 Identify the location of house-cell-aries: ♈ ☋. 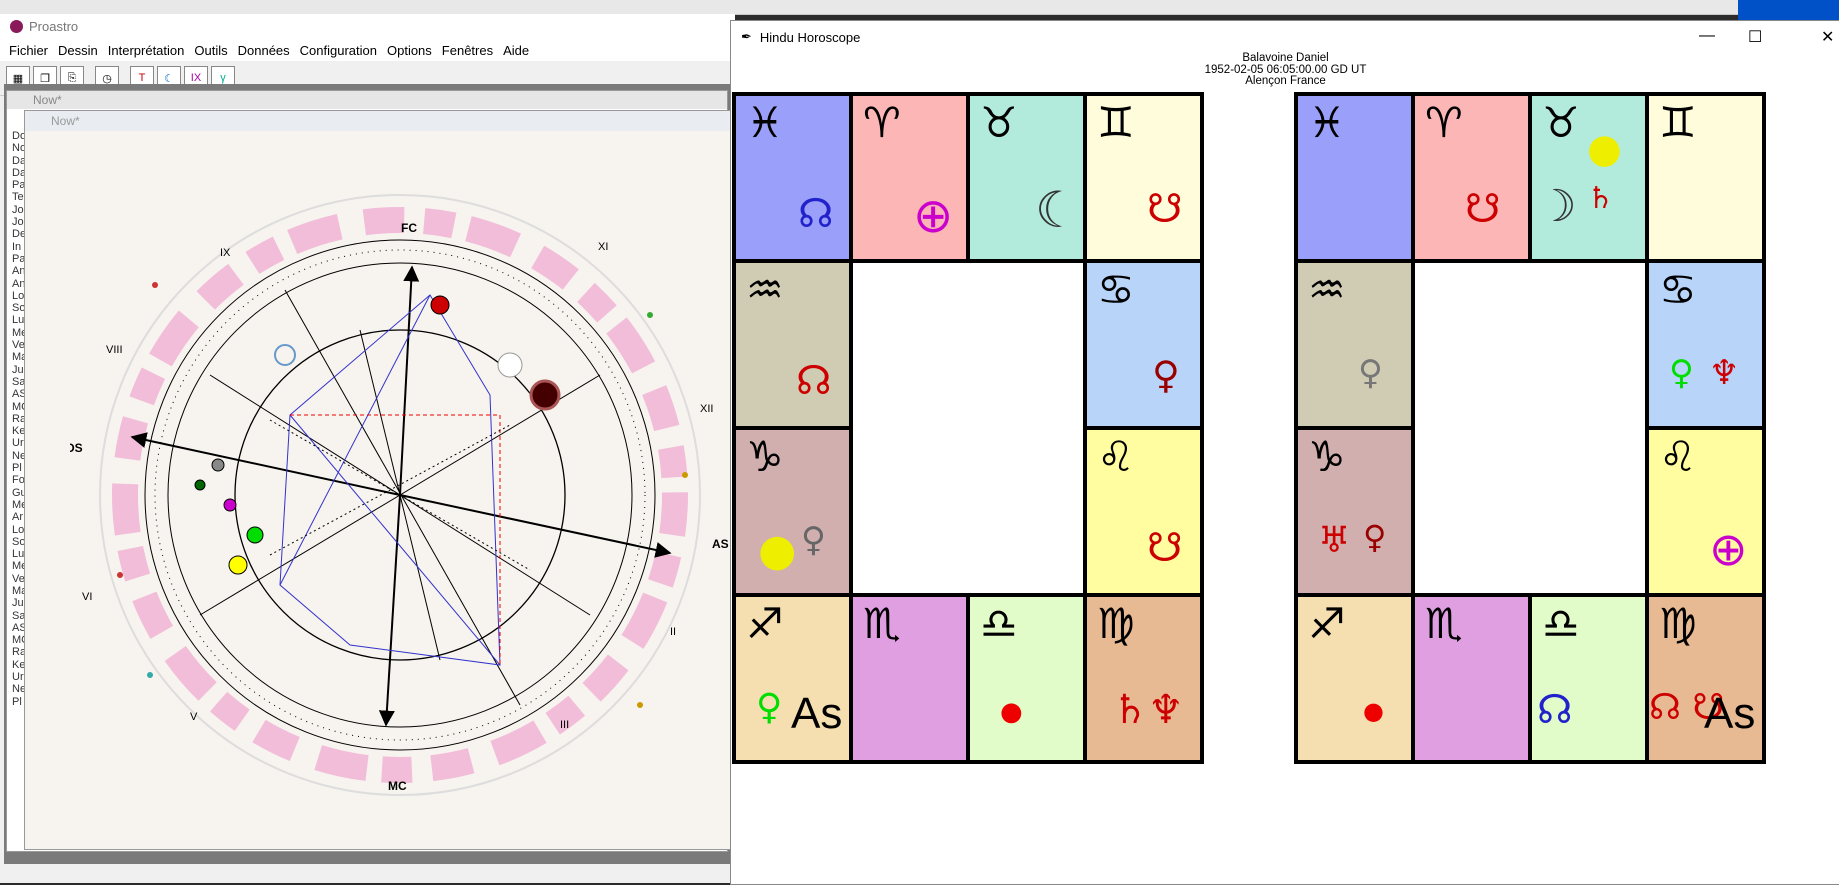
(1471, 177).